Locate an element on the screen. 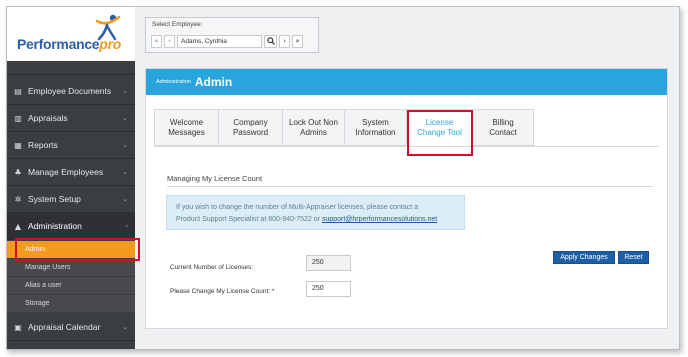  license-count-input: 250 is located at coordinates (328, 289).